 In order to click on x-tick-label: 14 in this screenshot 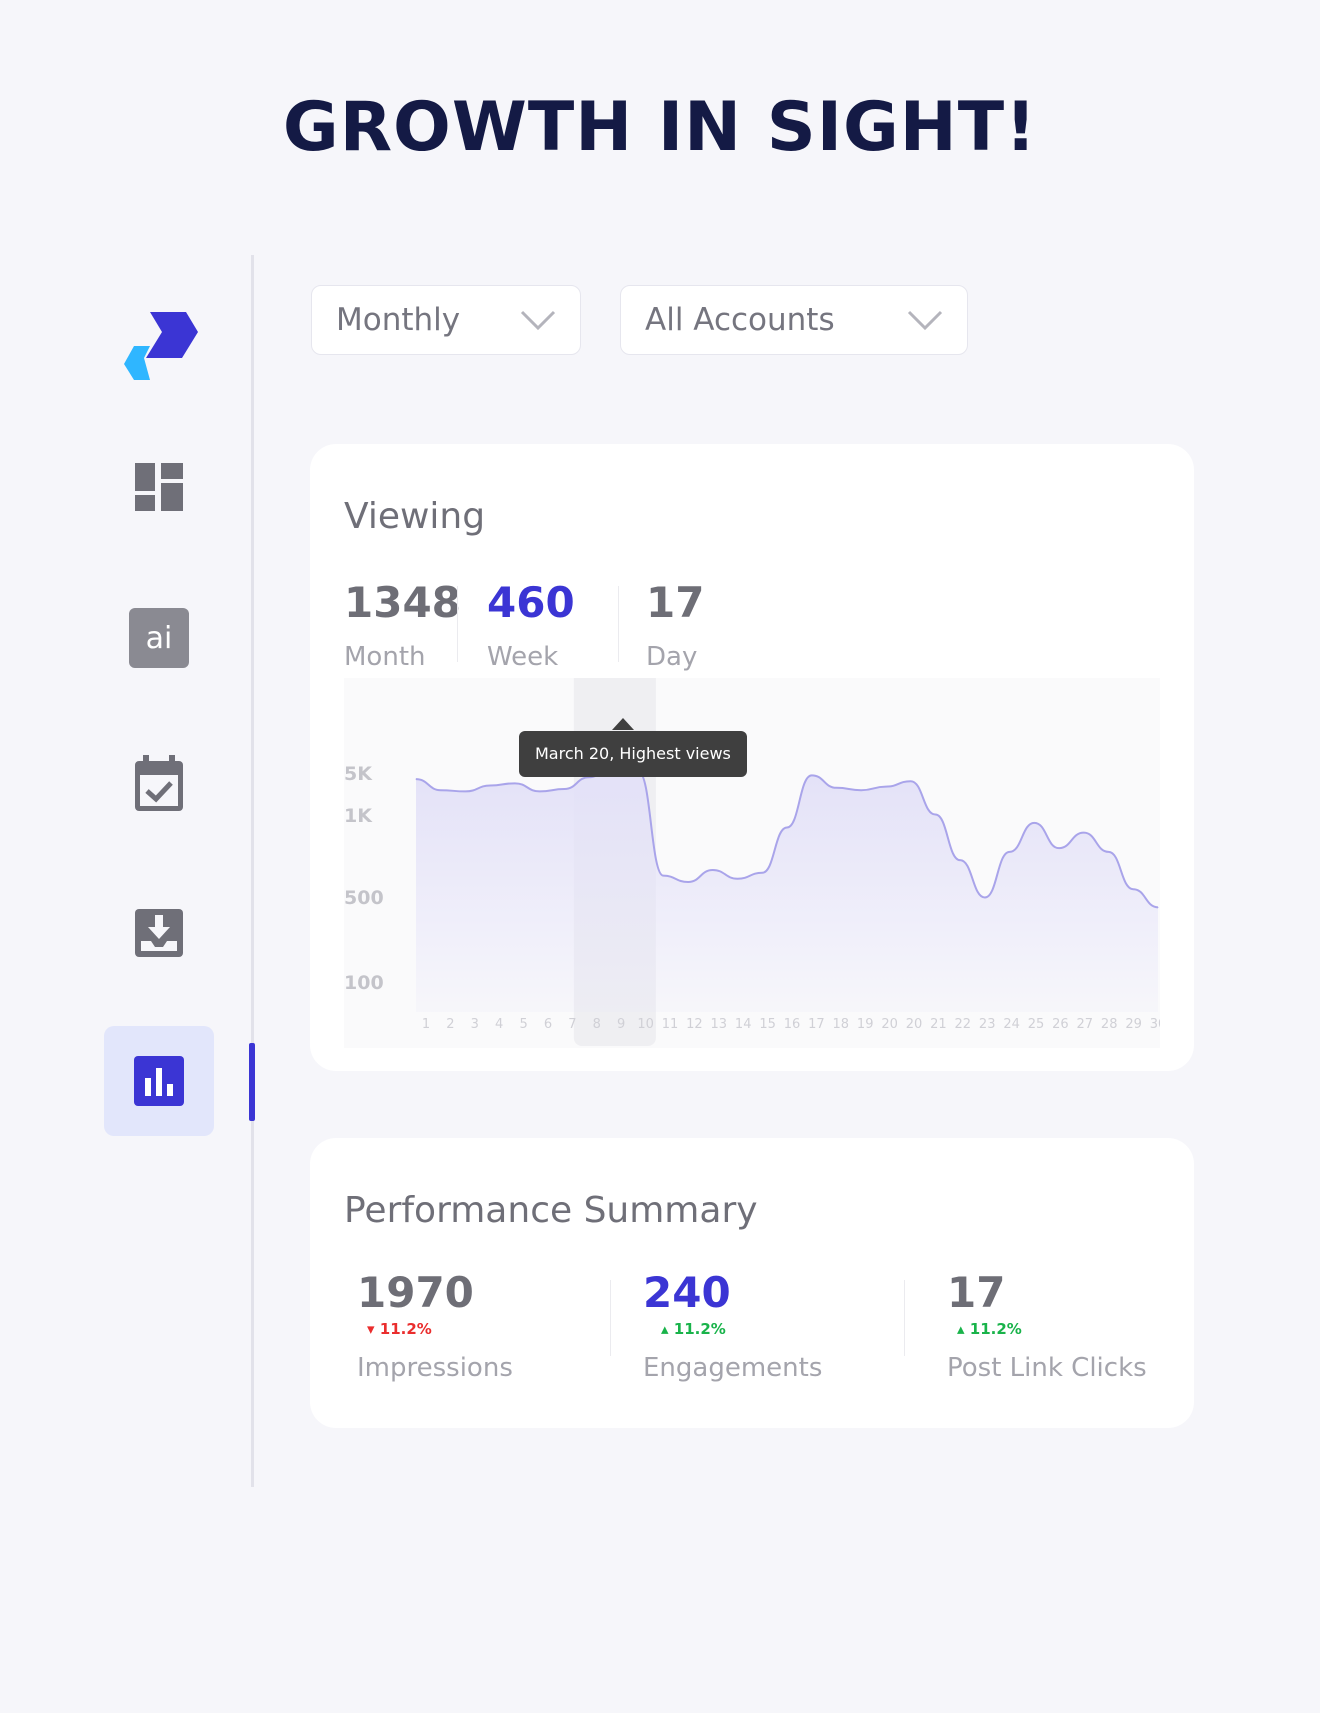, I will do `click(743, 1024)`.